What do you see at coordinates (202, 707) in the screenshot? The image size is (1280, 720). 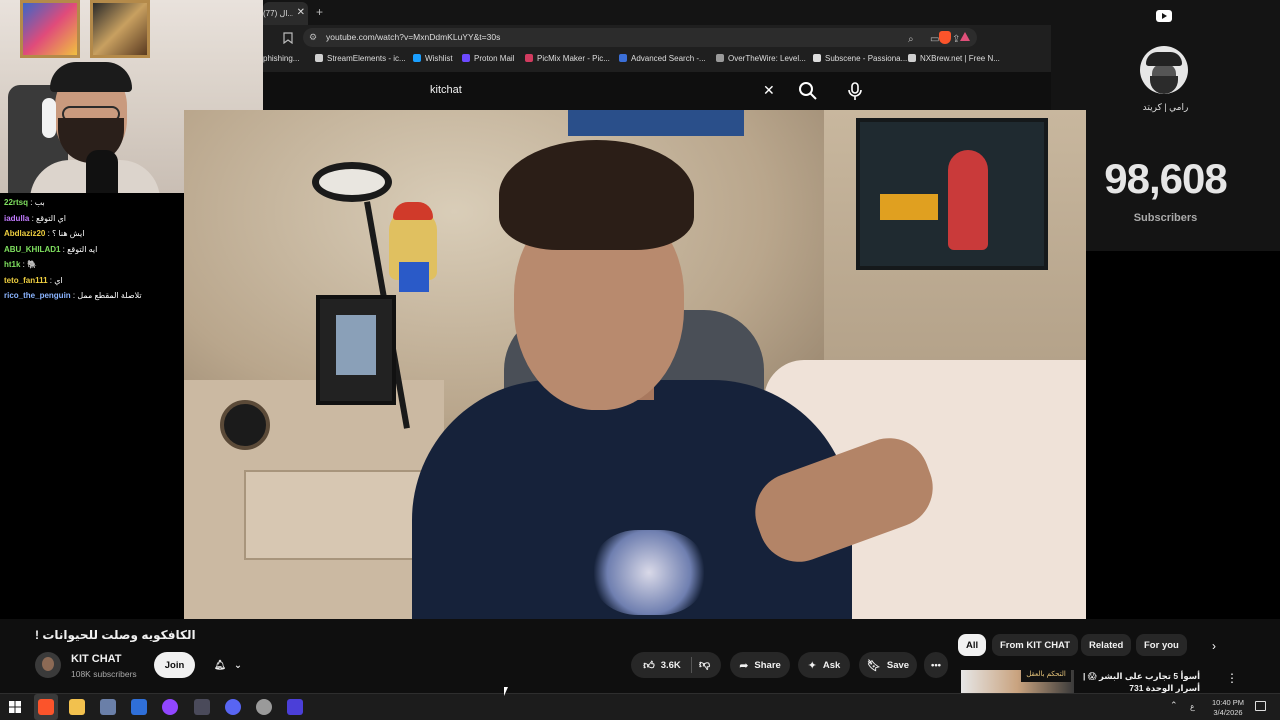 I see `app-dark-icon` at bounding box center [202, 707].